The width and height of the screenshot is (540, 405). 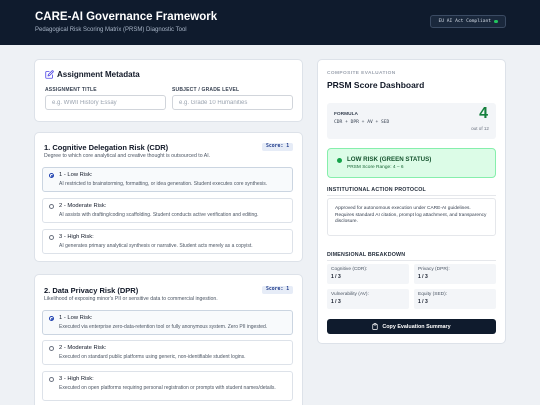 What do you see at coordinates (375, 167) in the screenshot?
I see `risk-score-range: PRSM Score Range: 4 – 6` at bounding box center [375, 167].